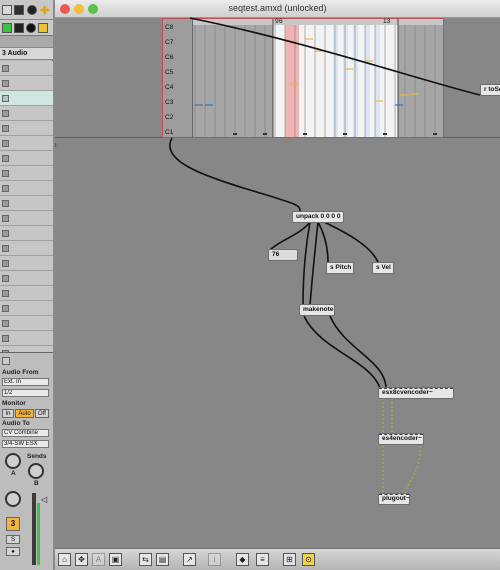 The height and width of the screenshot is (570, 500). What do you see at coordinates (31, 28) in the screenshot?
I see `record-dot-icon` at bounding box center [31, 28].